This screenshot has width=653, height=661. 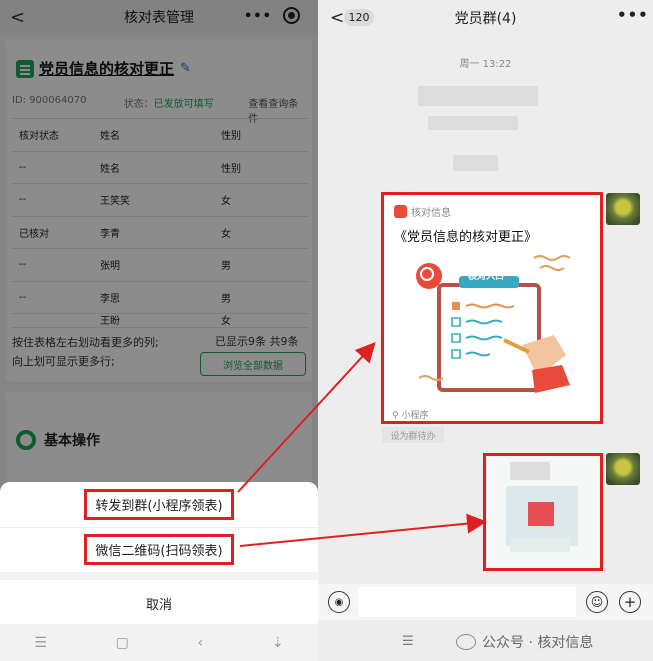 I want to click on back-nav-icon: ‹, so click(x=201, y=643).